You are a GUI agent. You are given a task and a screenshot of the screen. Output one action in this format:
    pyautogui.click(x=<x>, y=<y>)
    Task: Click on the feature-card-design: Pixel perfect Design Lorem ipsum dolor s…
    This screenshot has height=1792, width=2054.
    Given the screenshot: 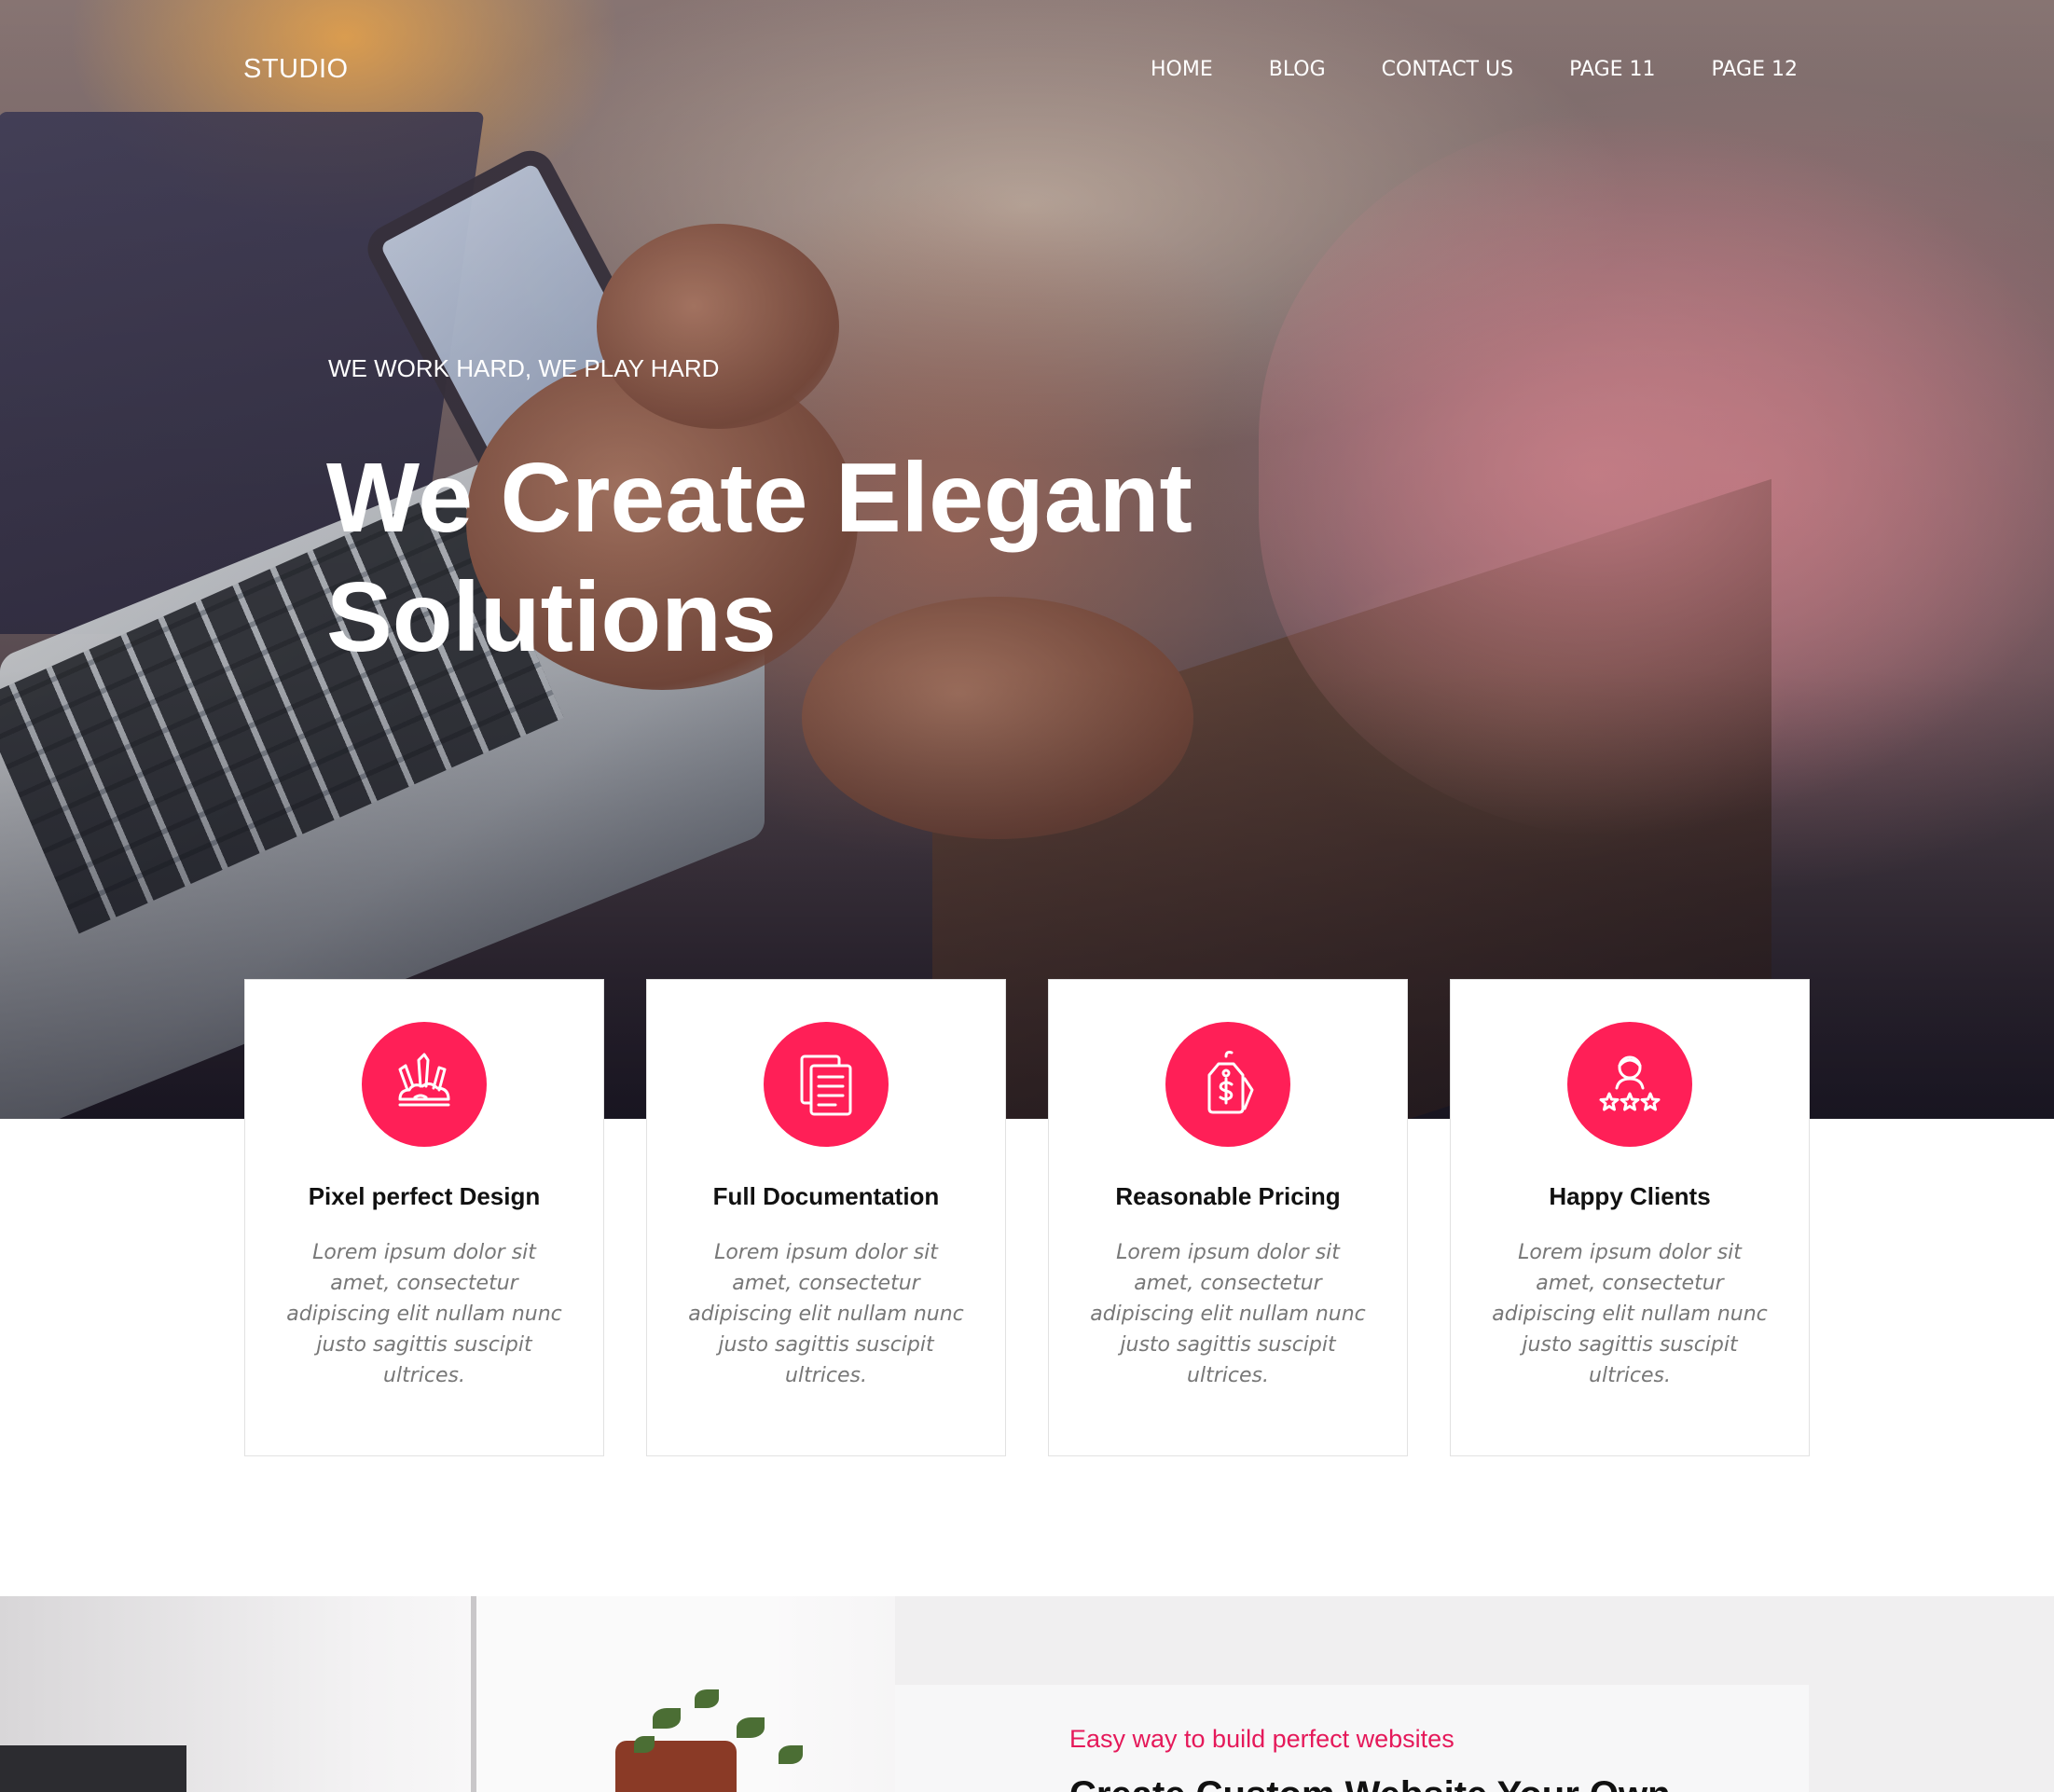 What is the action you would take?
    pyautogui.click(x=424, y=1217)
    